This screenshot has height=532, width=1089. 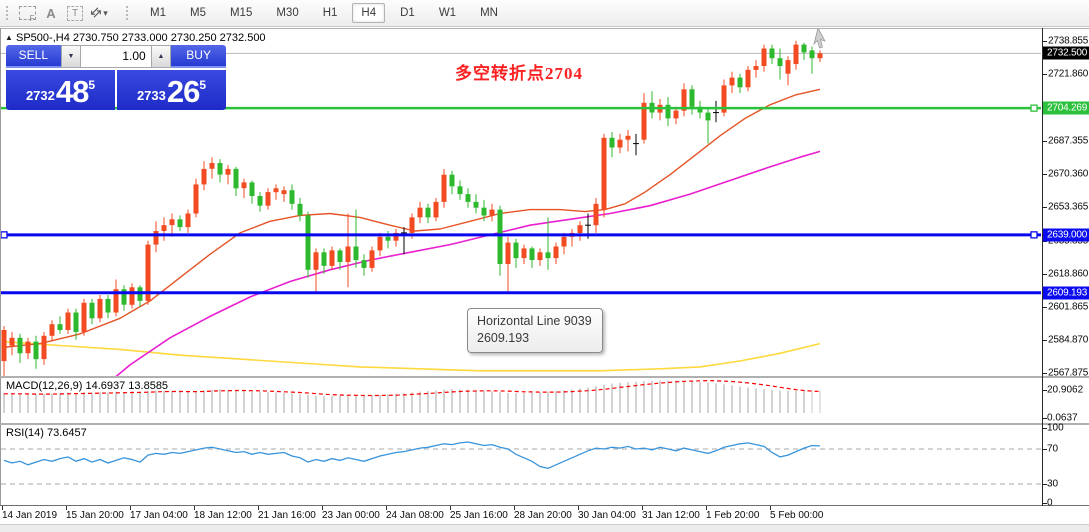 I want to click on volume-input: 1.00, so click(x=116, y=56).